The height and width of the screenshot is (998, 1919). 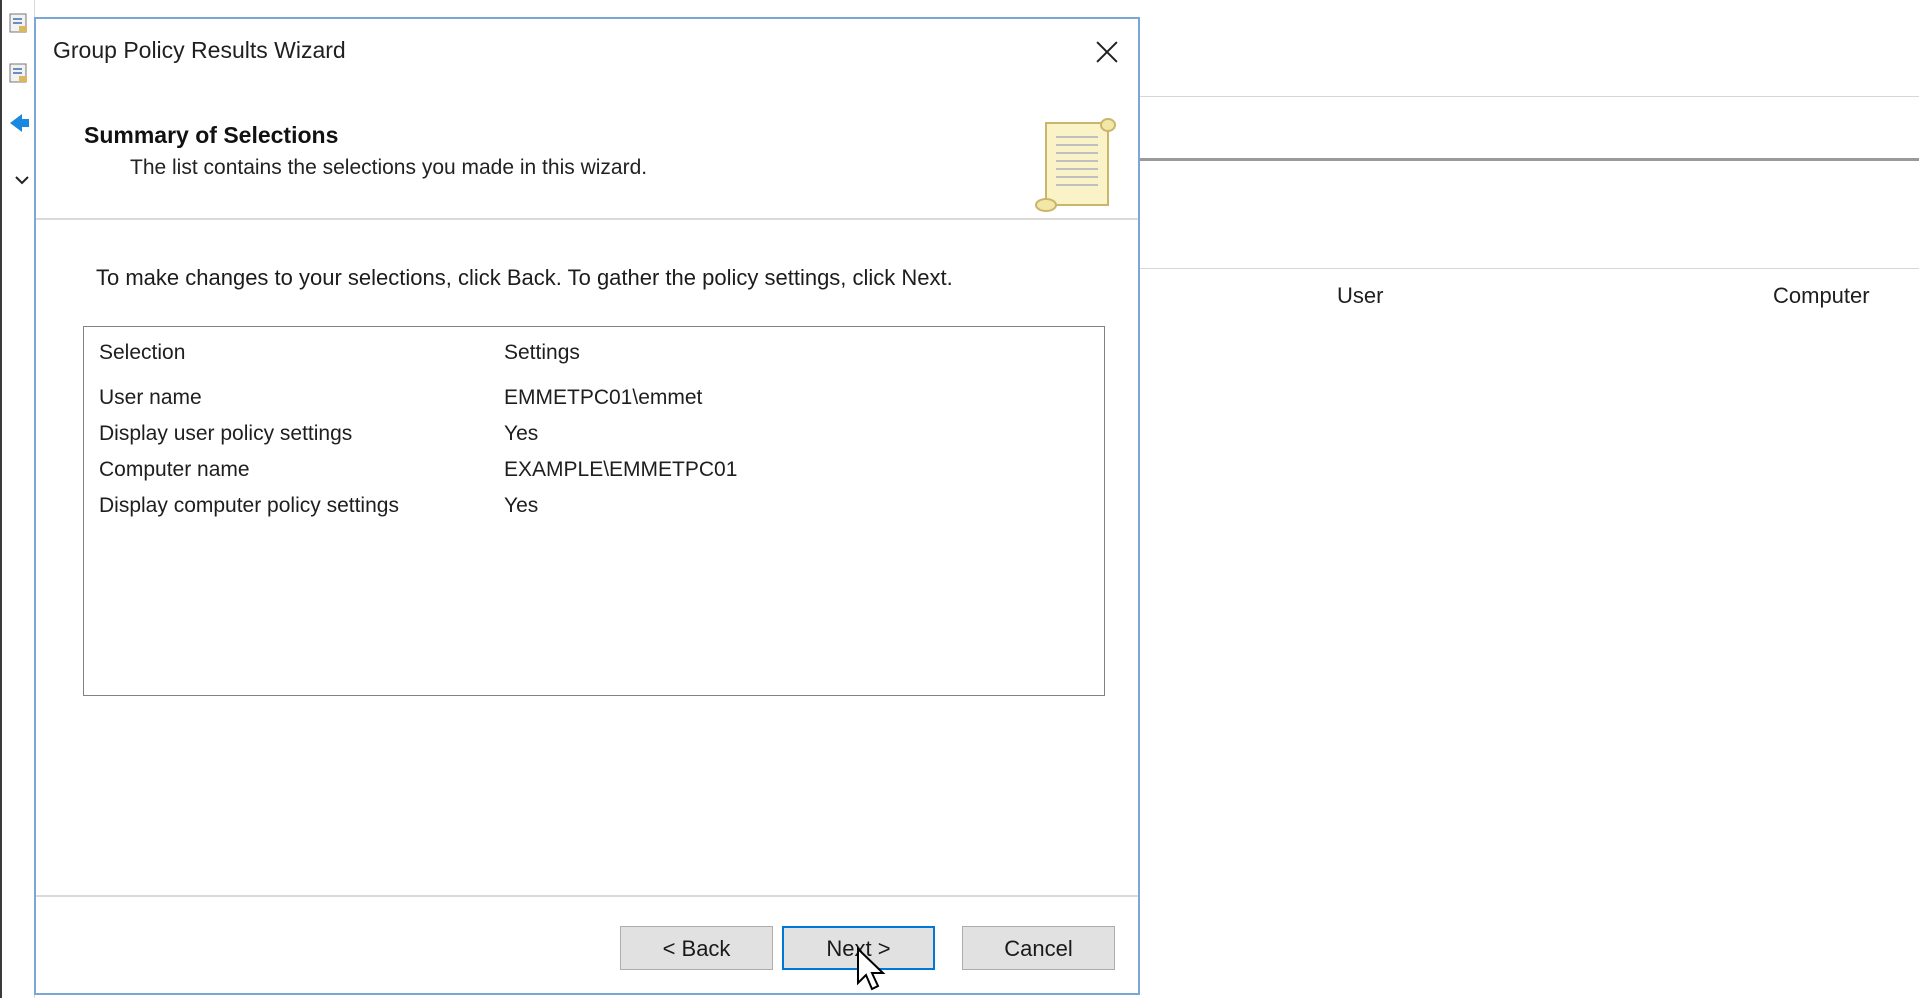 I want to click on back-arrow-icon, so click(x=19, y=123).